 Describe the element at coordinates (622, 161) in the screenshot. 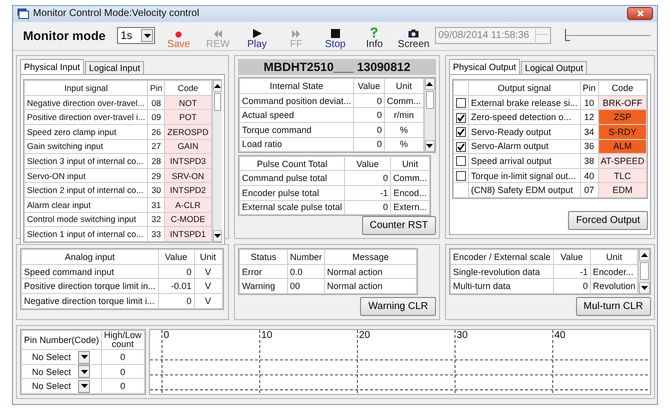

I see `table-cell: AT-SPEED` at that location.